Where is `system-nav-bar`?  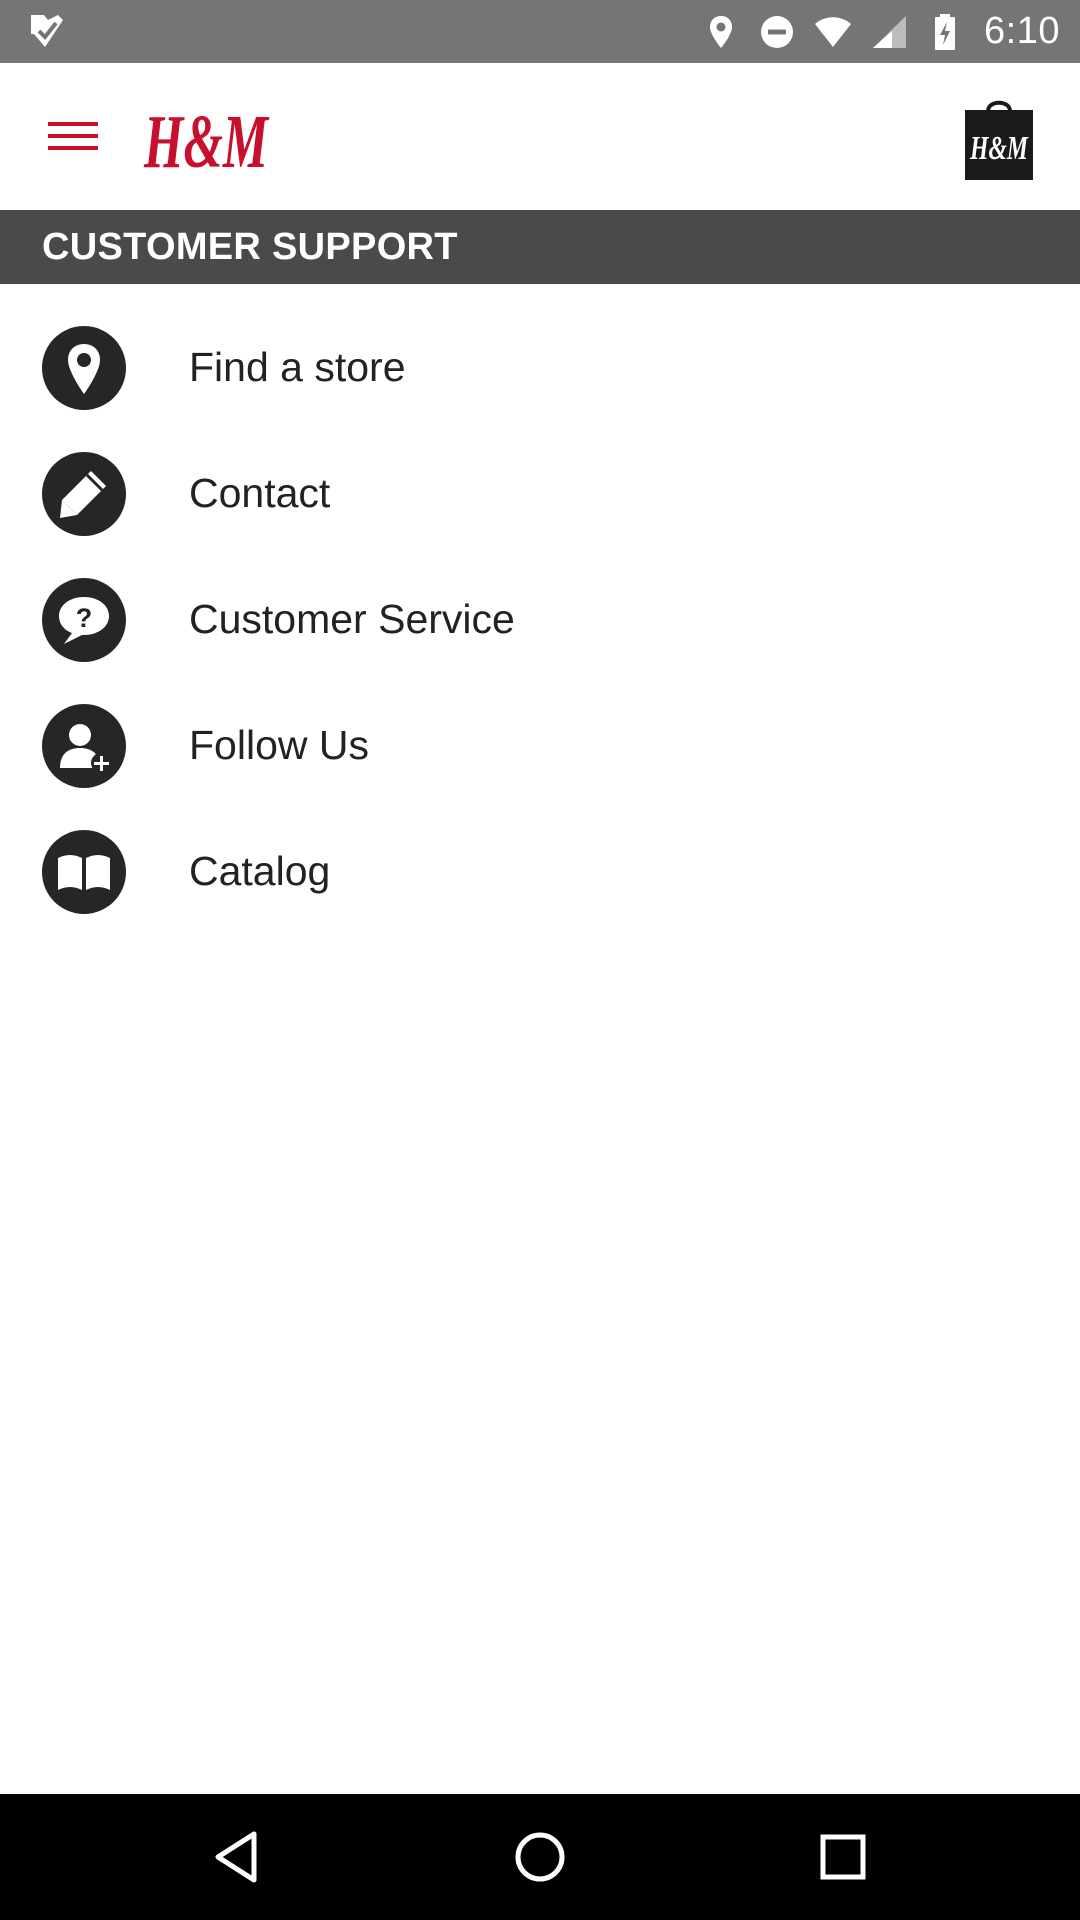
system-nav-bar is located at coordinates (540, 1857).